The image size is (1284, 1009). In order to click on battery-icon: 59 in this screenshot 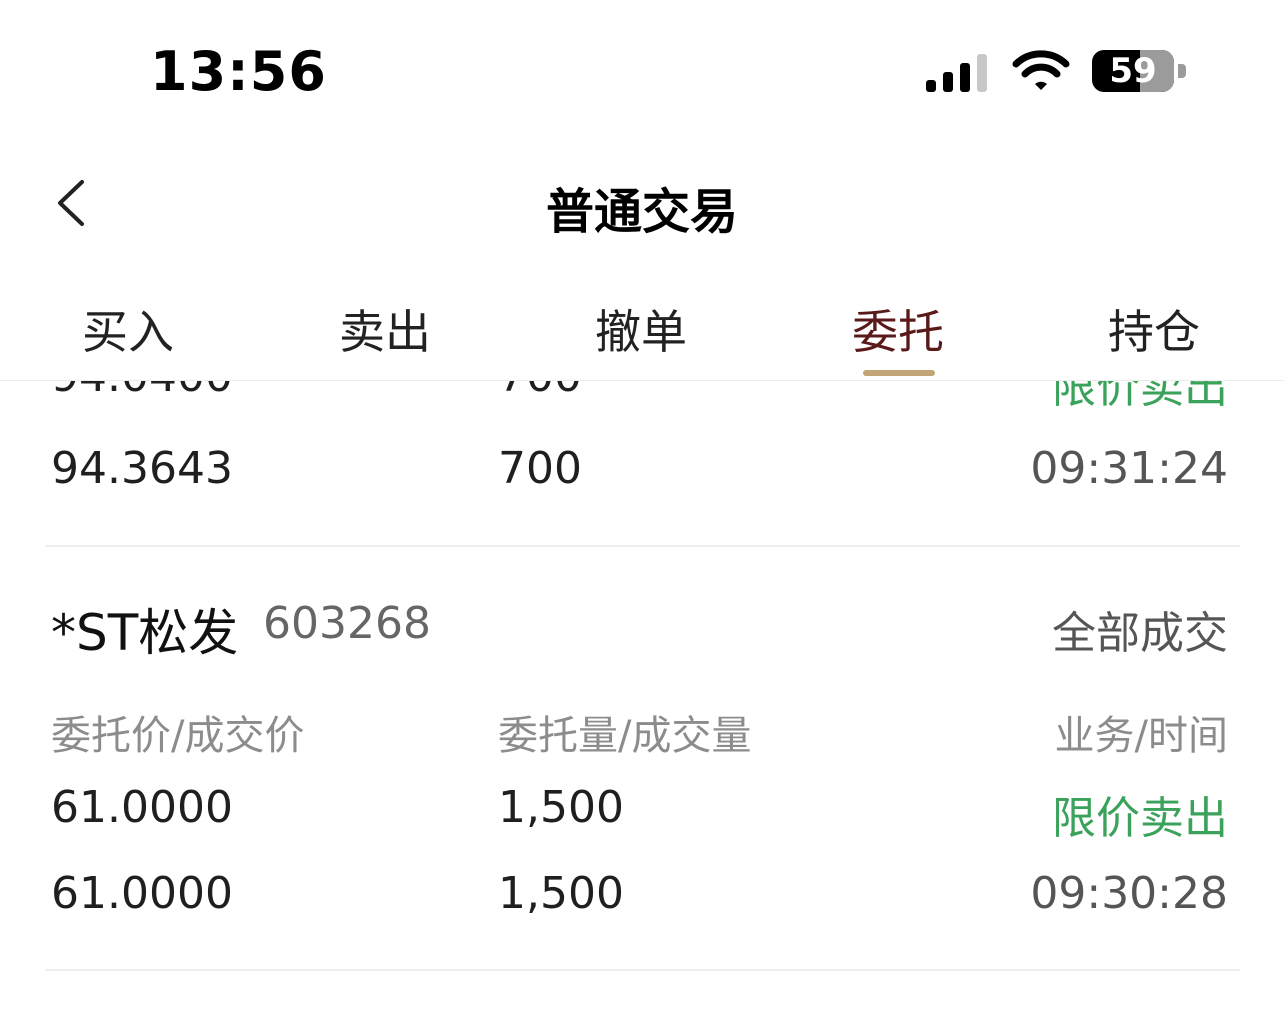, I will do `click(1133, 71)`.